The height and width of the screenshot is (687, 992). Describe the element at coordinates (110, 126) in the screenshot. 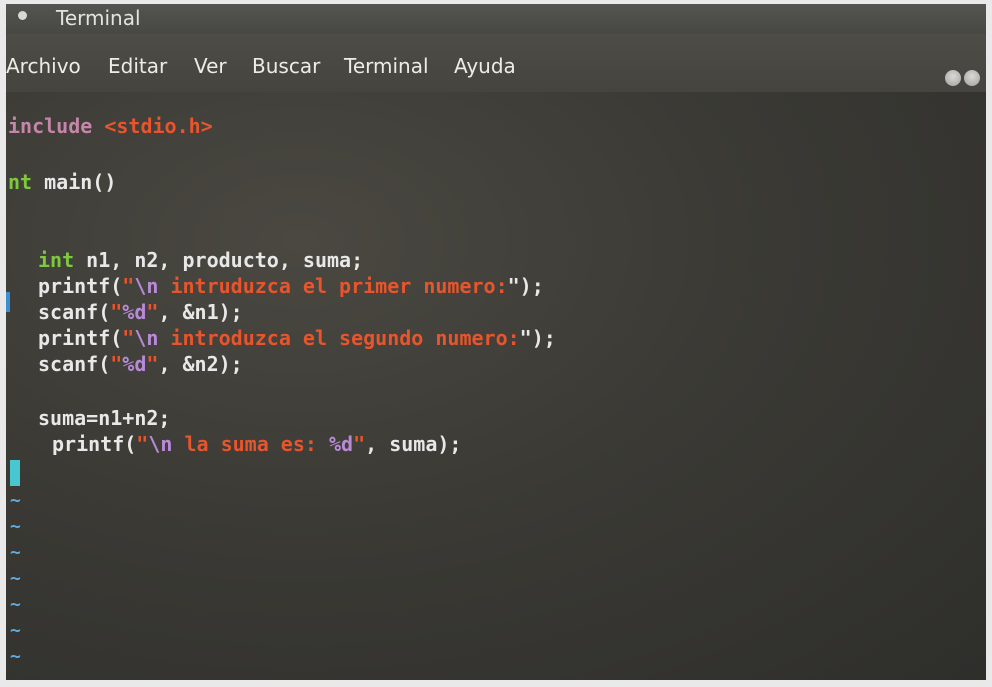

I see `code-line-include: include <stdio.h>` at that location.